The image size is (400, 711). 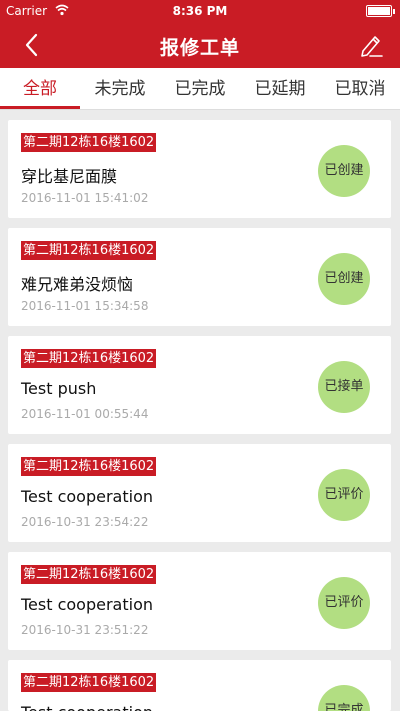 I want to click on order-title: Test push, so click(x=59, y=388).